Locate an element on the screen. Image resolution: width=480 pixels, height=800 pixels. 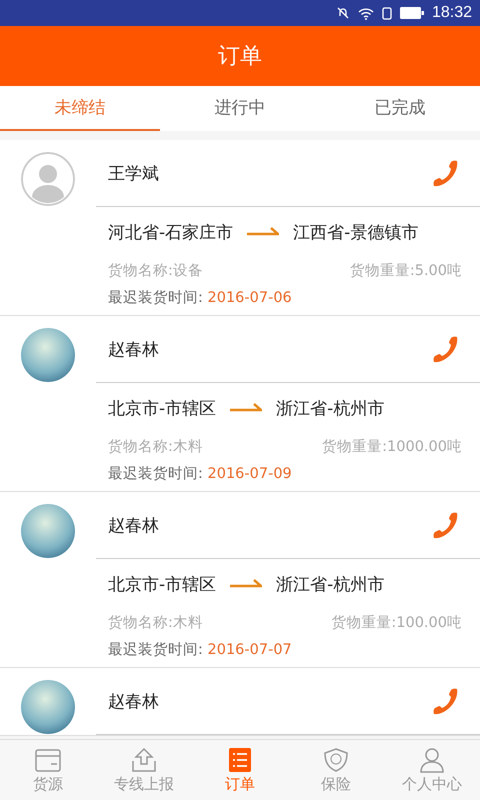
nav-item: 订单 is located at coordinates (240, 770).